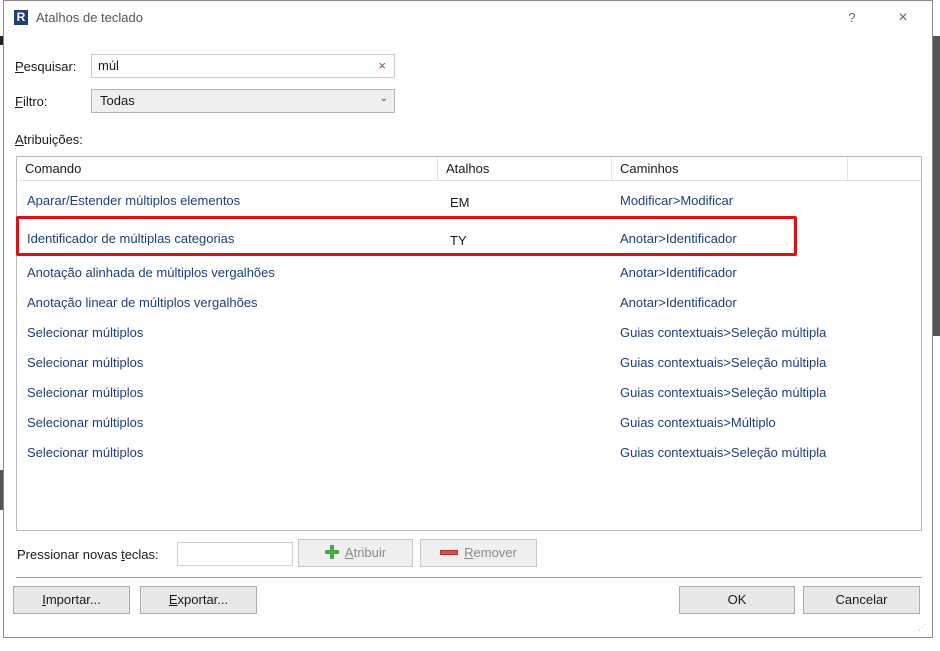 This screenshot has width=940, height=651. What do you see at coordinates (88, 554) in the screenshot?
I see `new-keys-label: Pressionar novas teclas:` at bounding box center [88, 554].